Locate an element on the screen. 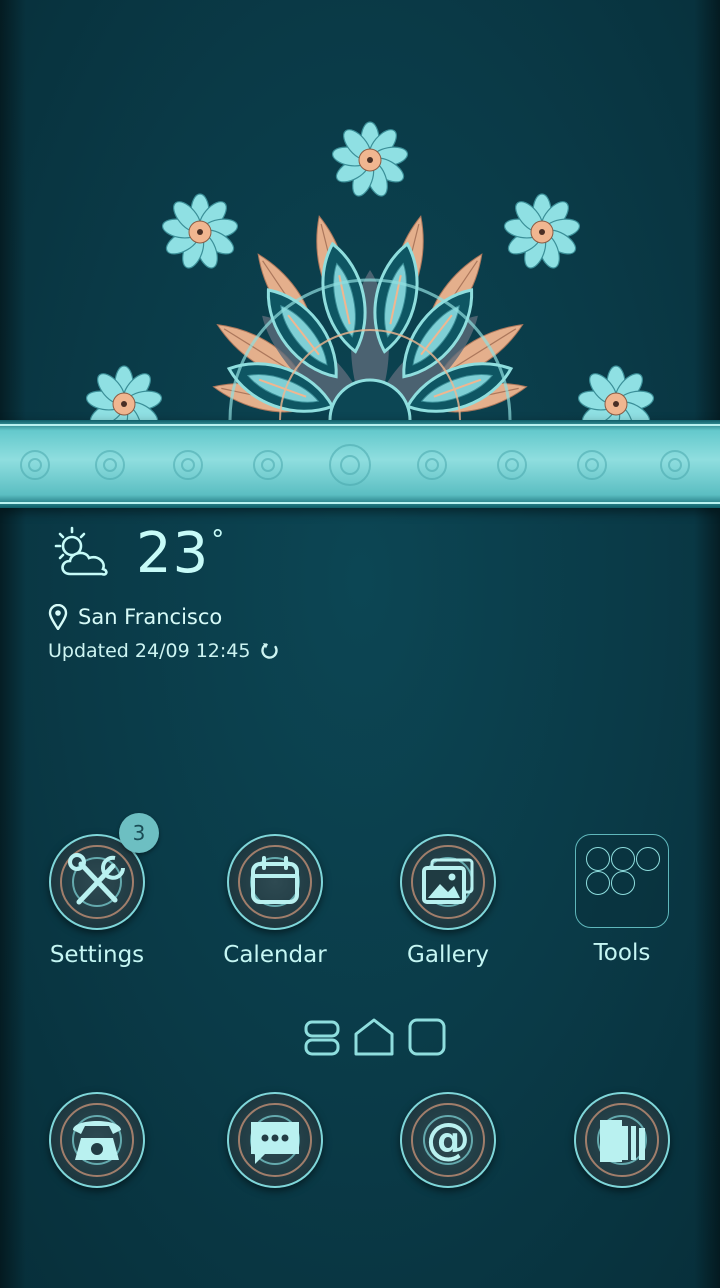 This screenshot has width=720, height=1288. app-tools-folder: Tools is located at coordinates (622, 900).